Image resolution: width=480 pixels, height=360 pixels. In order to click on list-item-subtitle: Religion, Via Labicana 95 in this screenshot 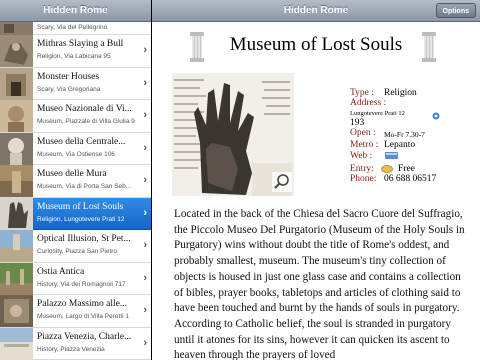, I will do `click(74, 56)`.